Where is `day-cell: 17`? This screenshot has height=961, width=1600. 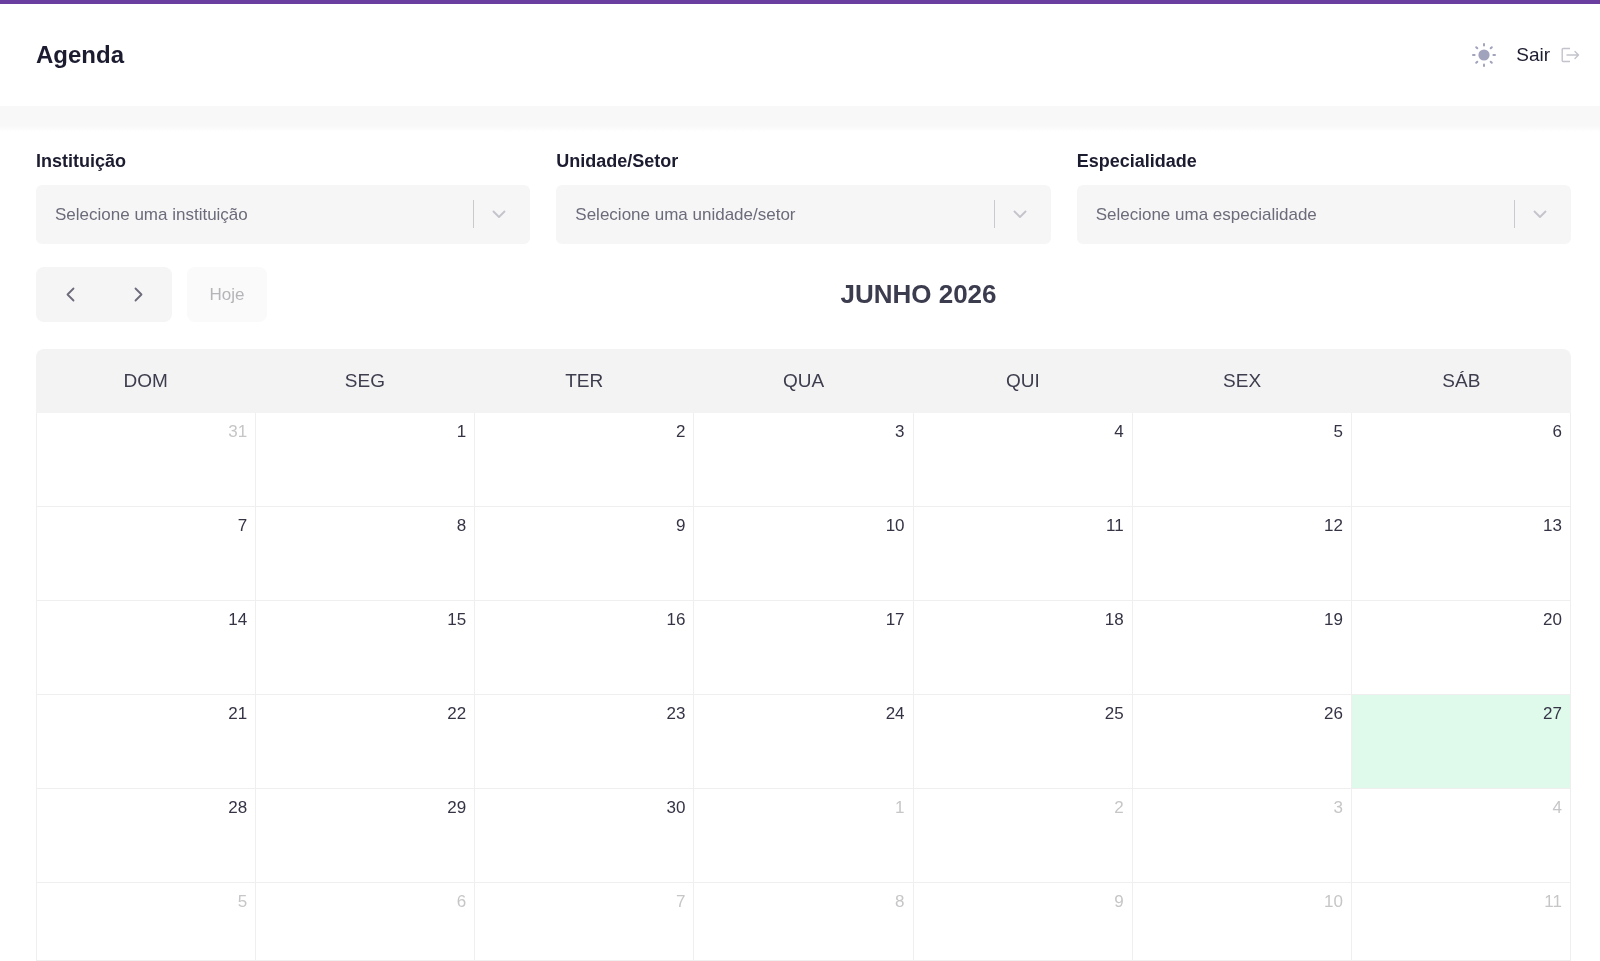
day-cell: 17 is located at coordinates (804, 648).